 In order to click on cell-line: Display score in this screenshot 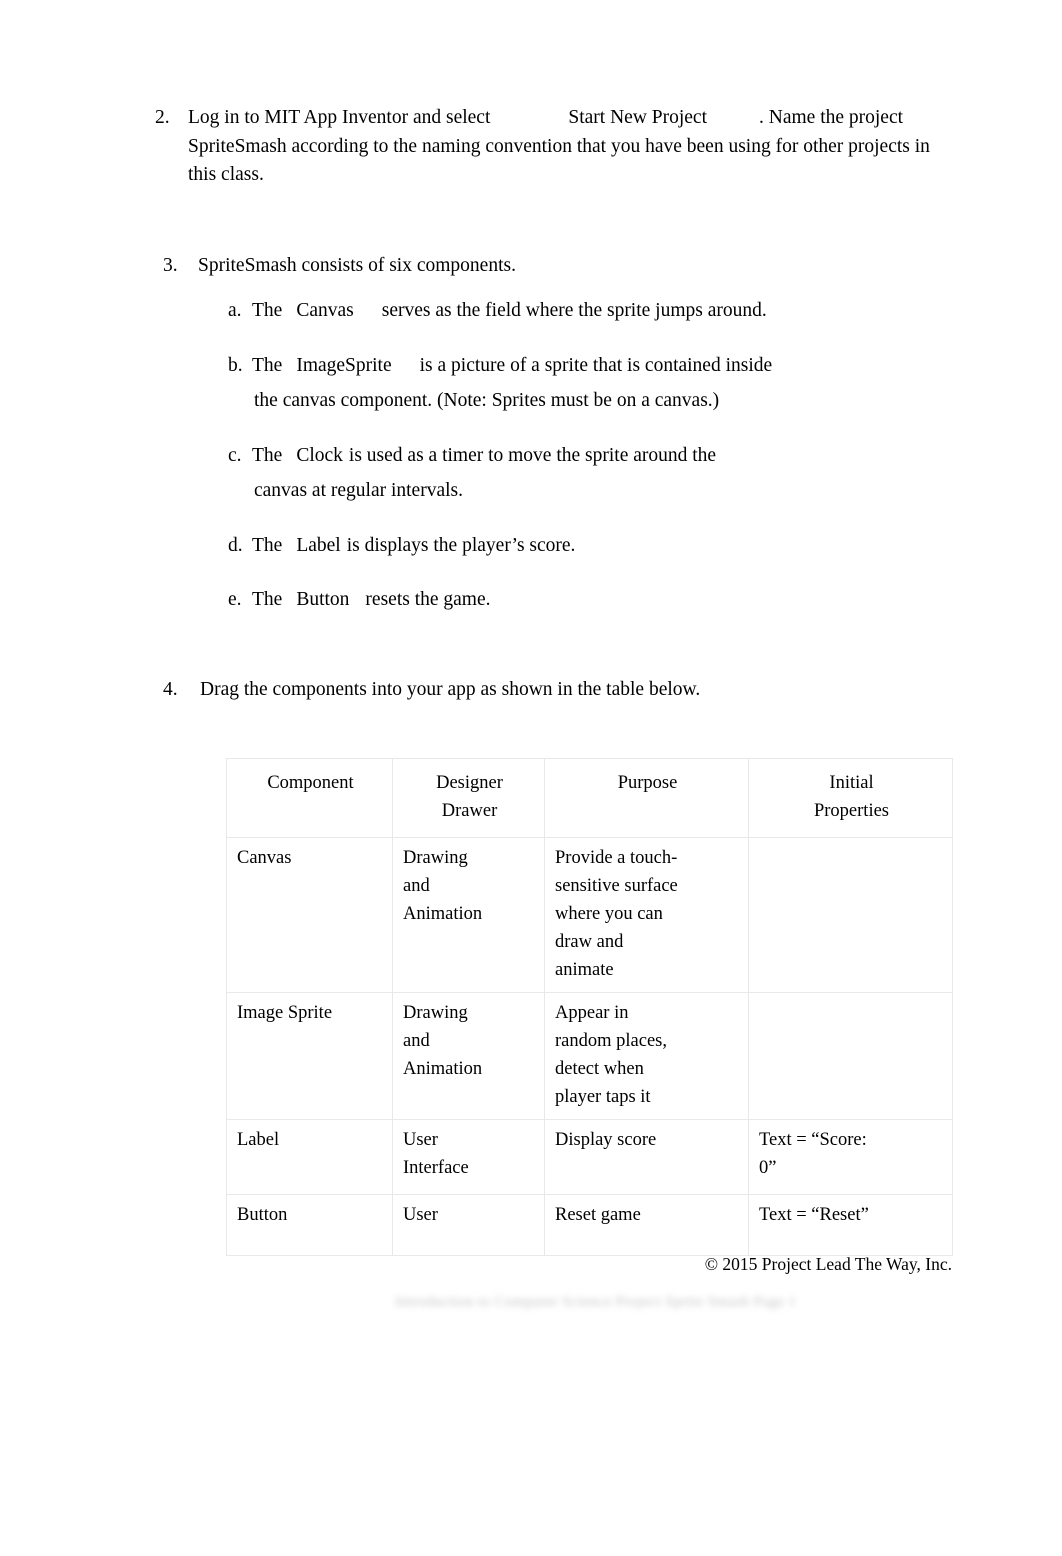, I will do `click(606, 1140)`.